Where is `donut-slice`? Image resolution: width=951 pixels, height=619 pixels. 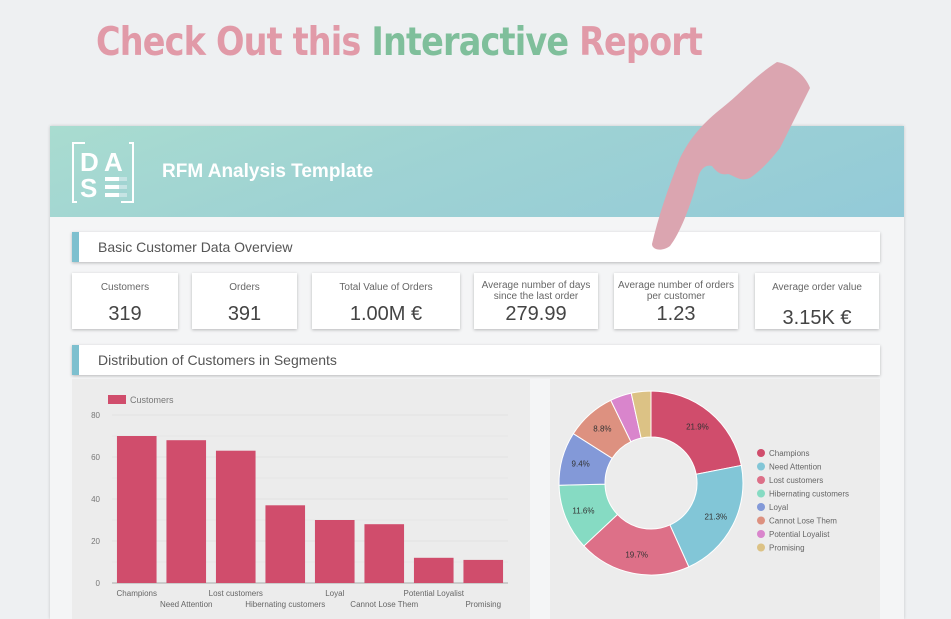 donut-slice is located at coordinates (696, 432).